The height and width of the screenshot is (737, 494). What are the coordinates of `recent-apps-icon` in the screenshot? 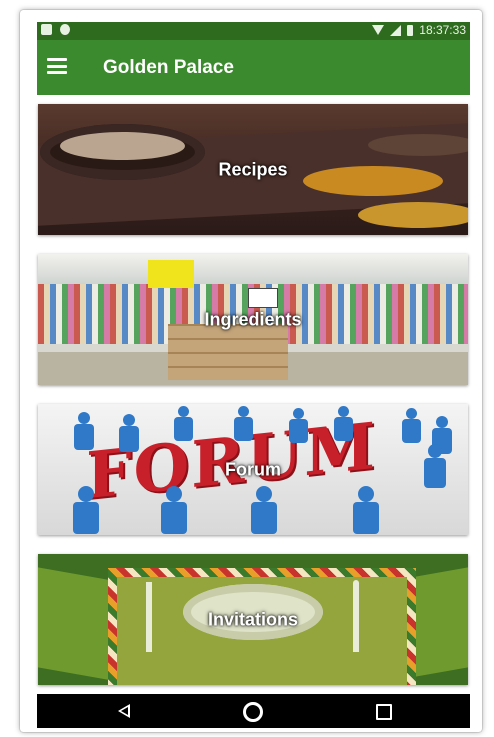 It's located at (384, 712).